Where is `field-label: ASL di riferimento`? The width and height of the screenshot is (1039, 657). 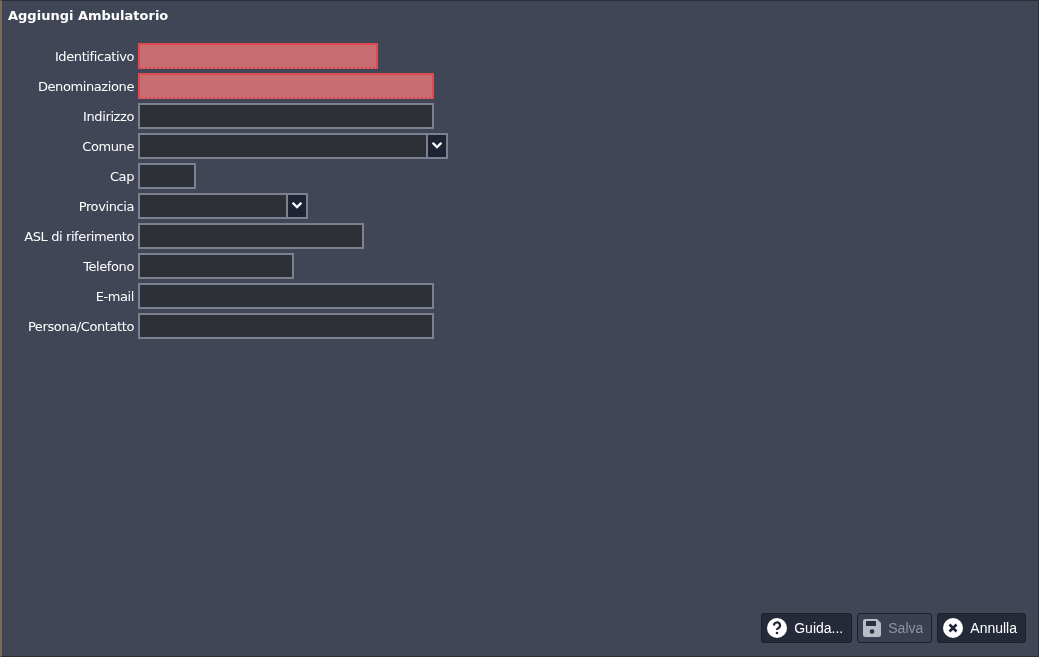
field-label: ASL di riferimento is located at coordinates (79, 236).